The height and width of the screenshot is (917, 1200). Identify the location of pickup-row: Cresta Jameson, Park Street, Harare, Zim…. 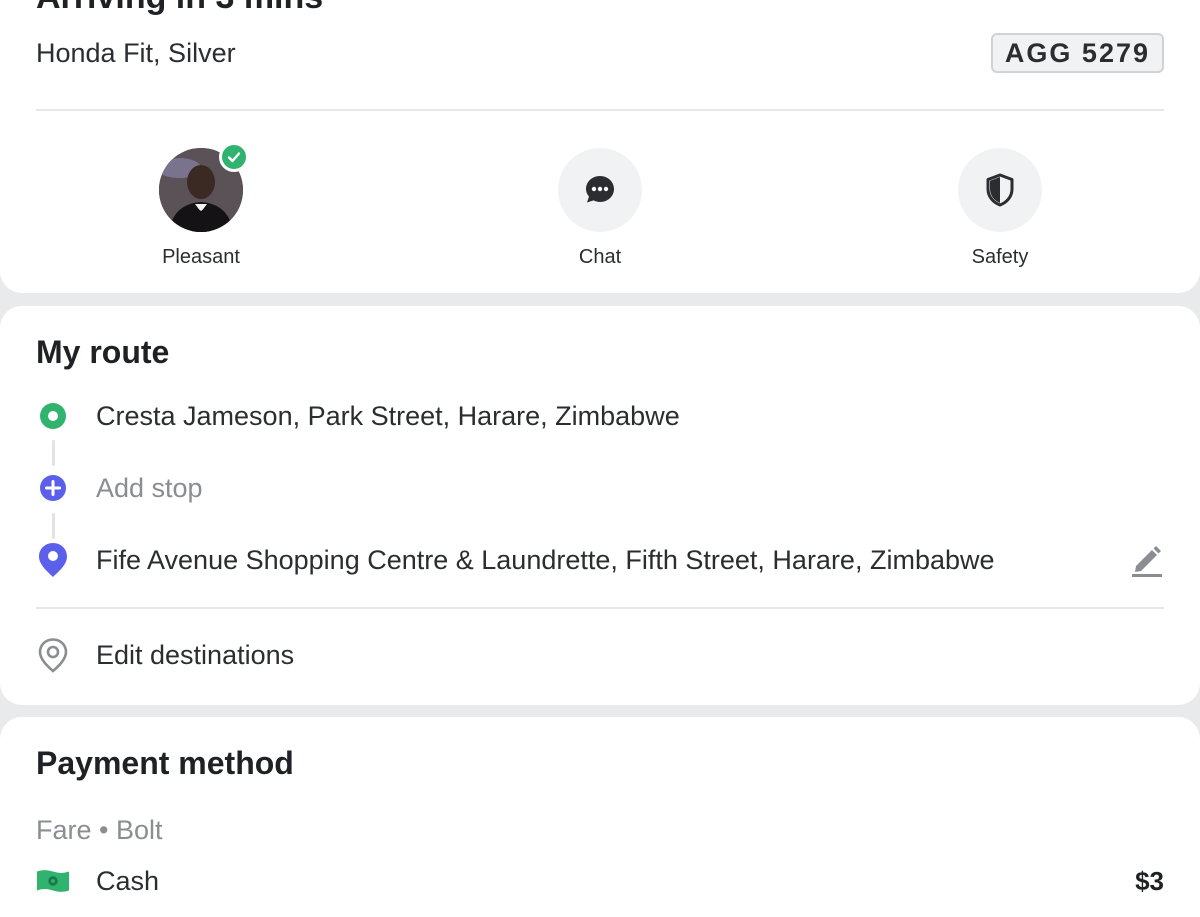
(600, 416).